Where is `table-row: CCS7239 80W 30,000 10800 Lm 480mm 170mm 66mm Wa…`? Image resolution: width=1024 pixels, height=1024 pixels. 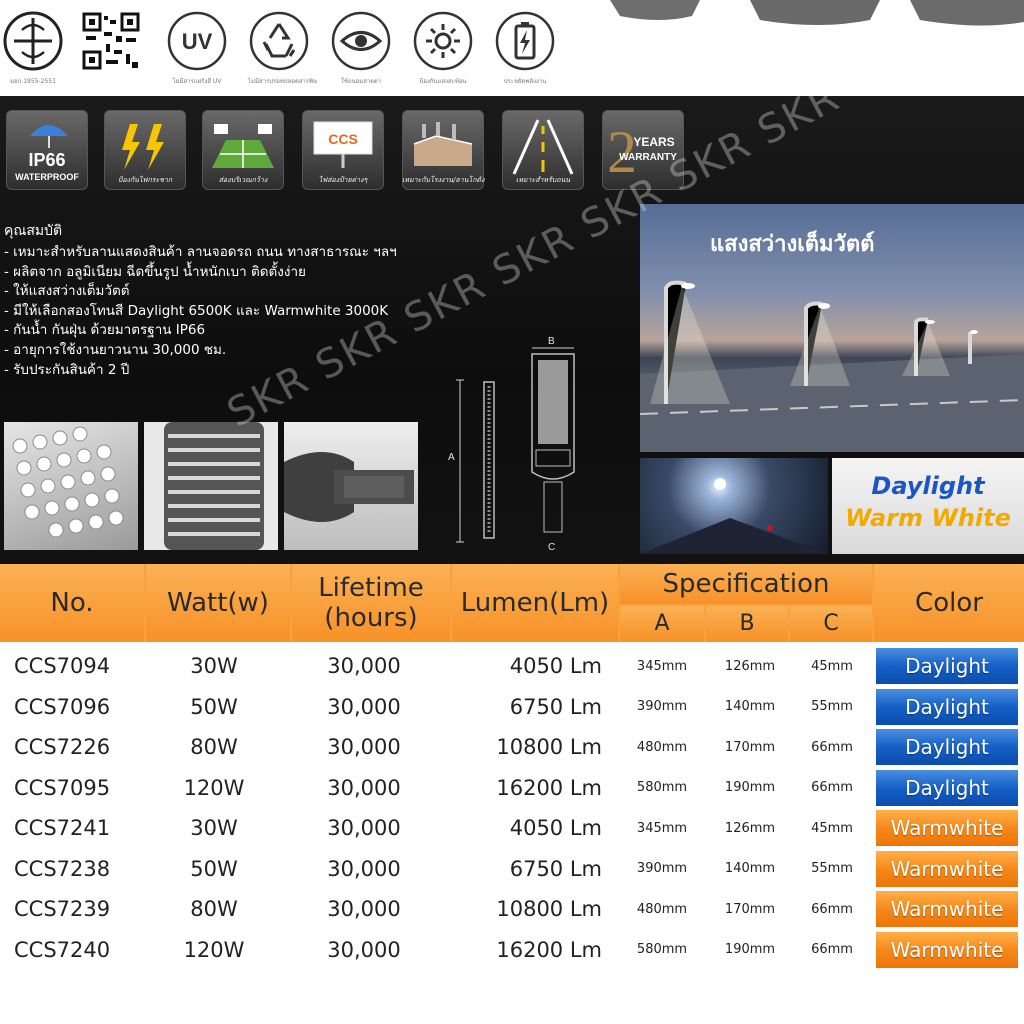
table-row: CCS7239 80W 30,000 10800 Lm 480mm 170mm 66mm Wa… is located at coordinates (512, 909).